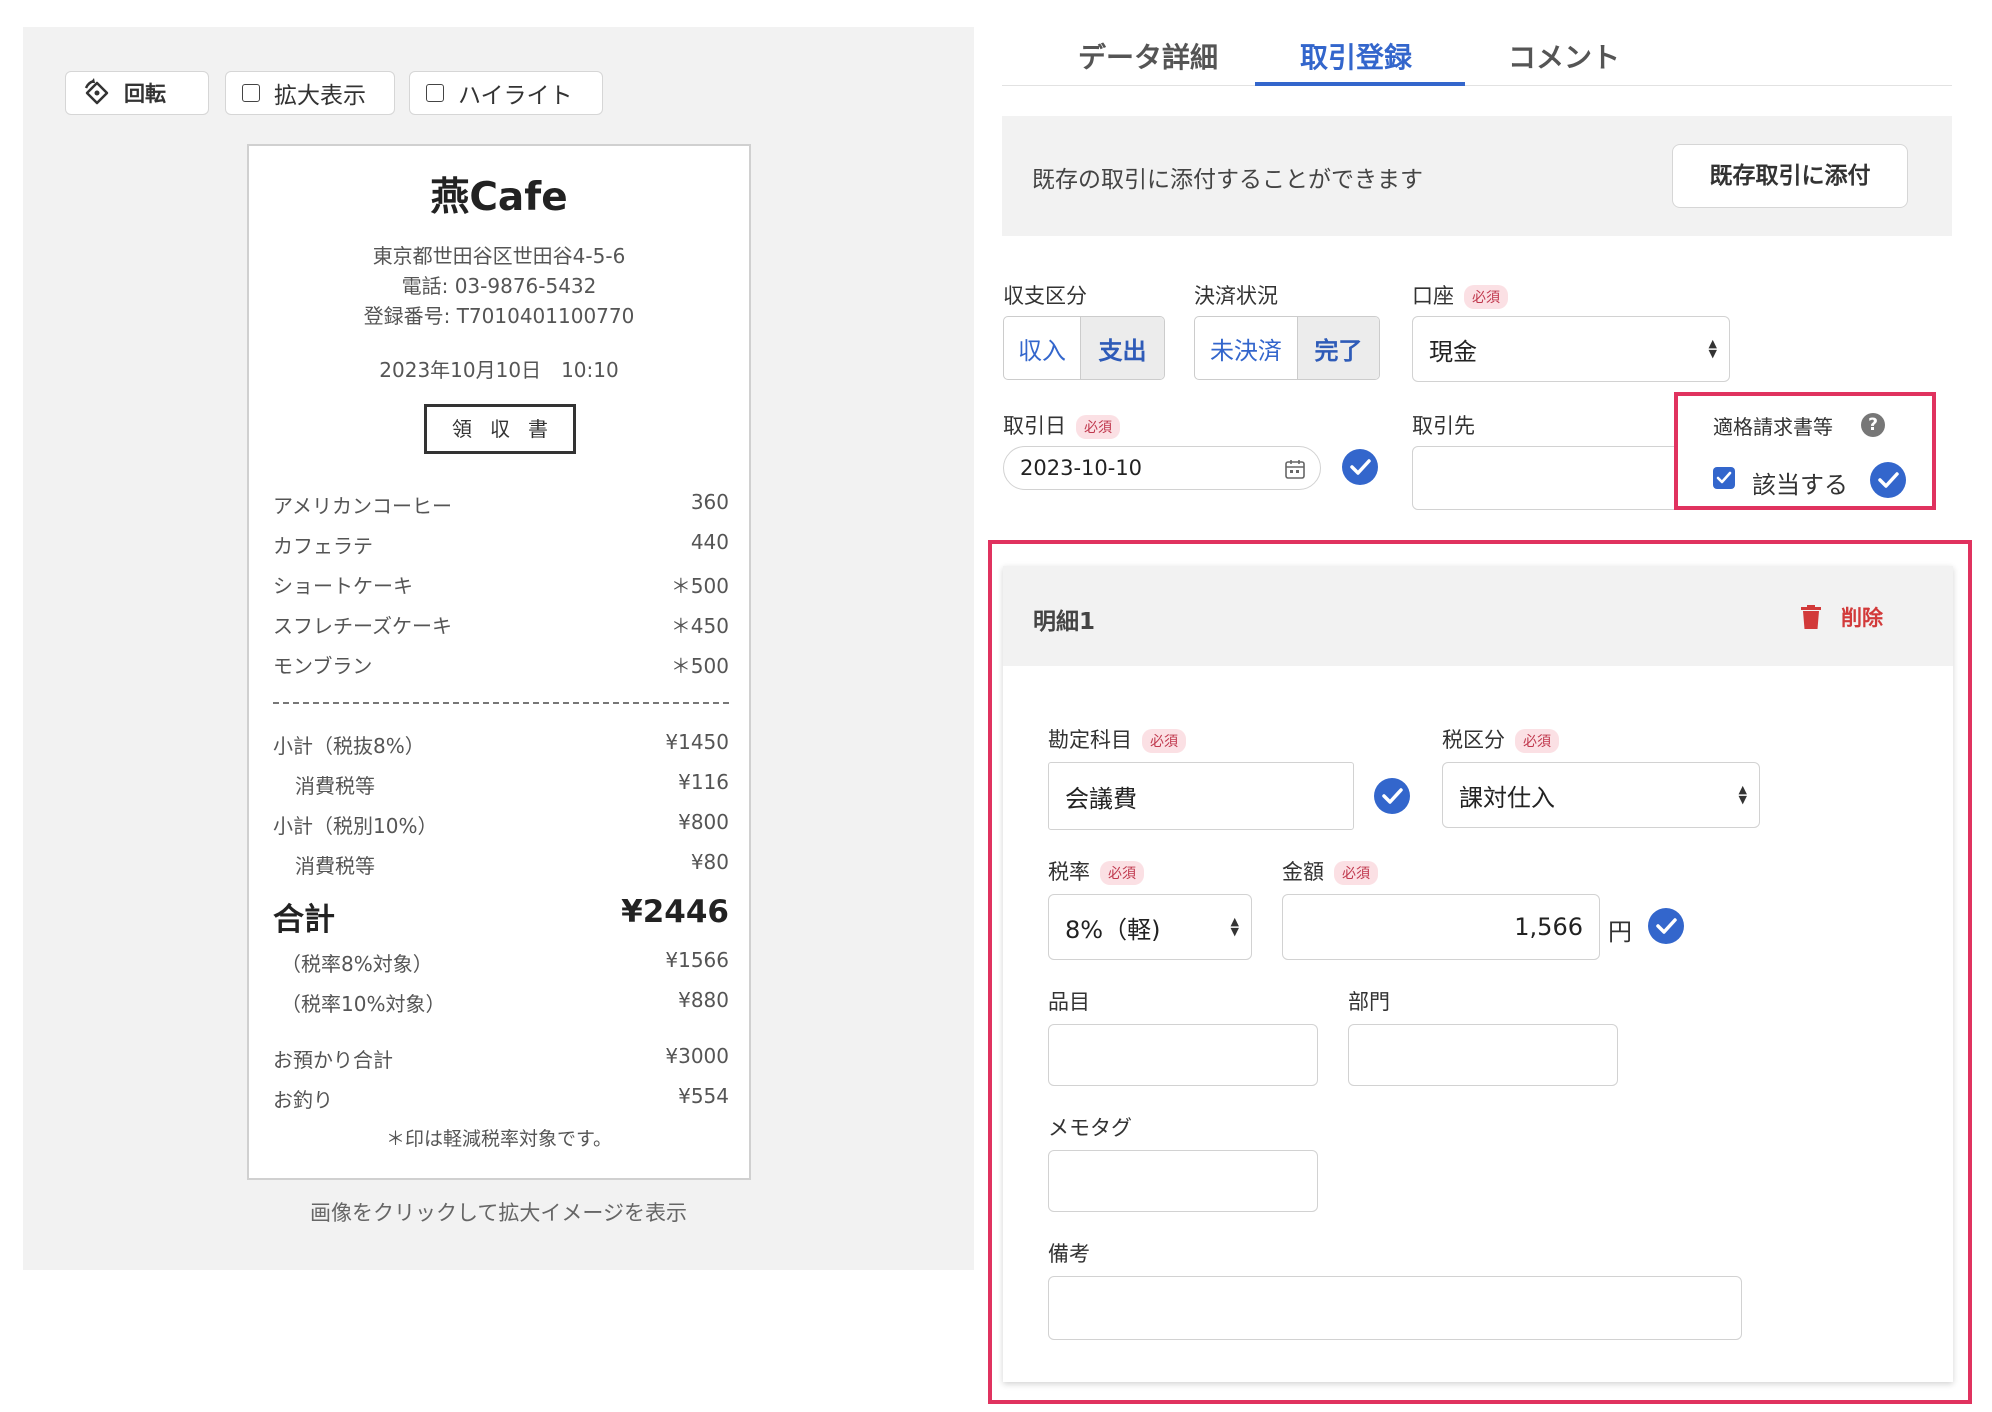 The image size is (1992, 1412). What do you see at coordinates (1666, 926) in the screenshot?
I see `amount-valid-check-icon` at bounding box center [1666, 926].